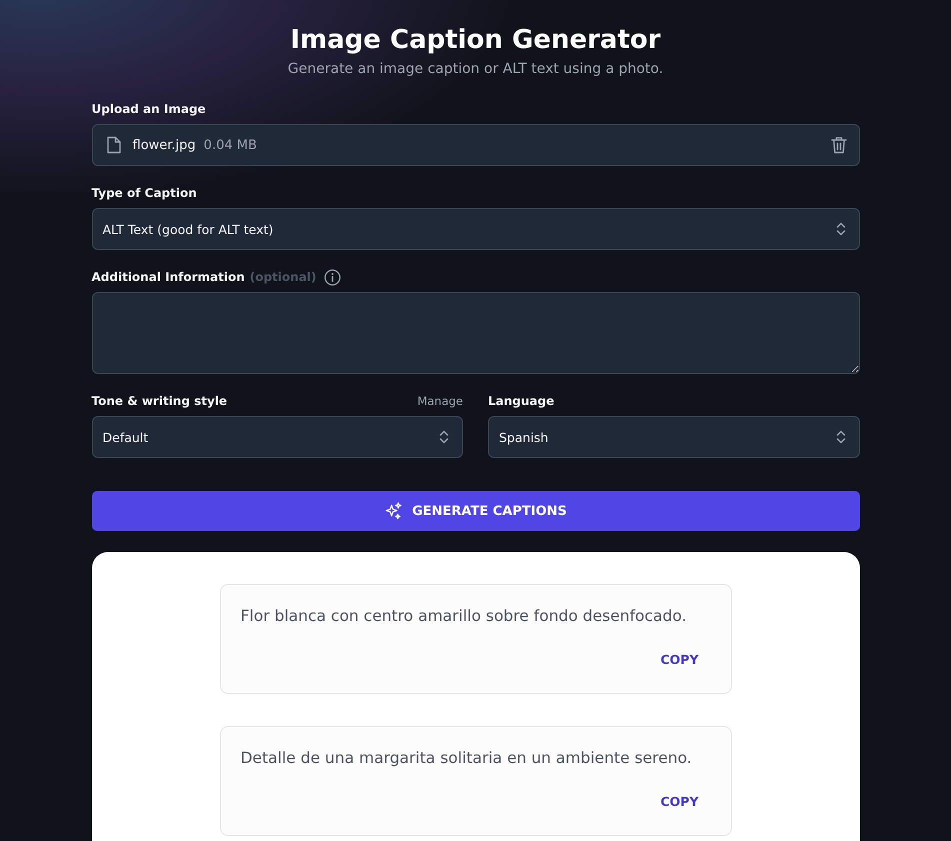 The image size is (951, 841). What do you see at coordinates (277, 437) in the screenshot?
I see `tone-select: Default` at bounding box center [277, 437].